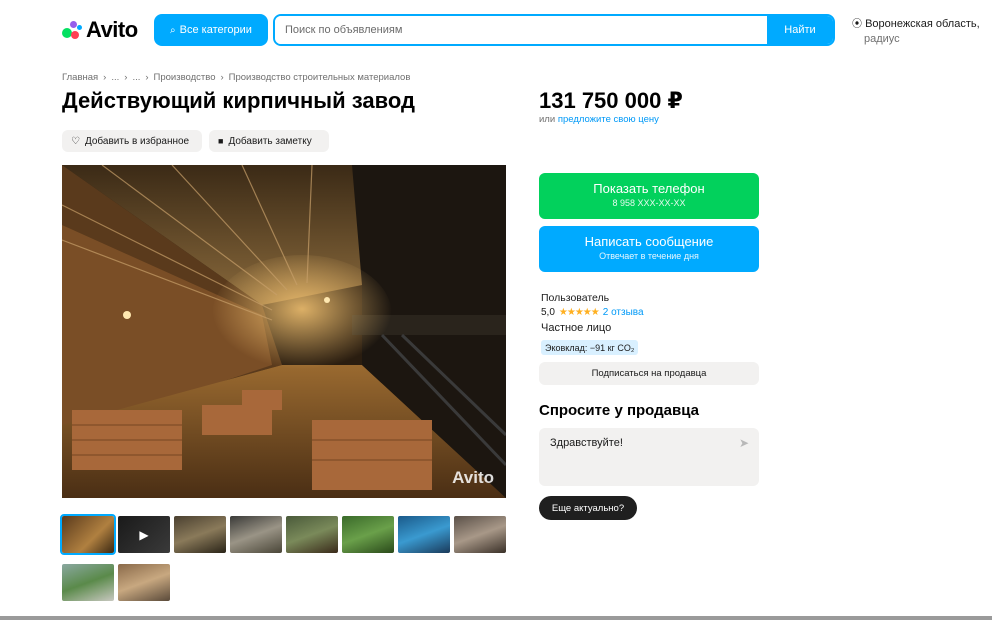 The image size is (992, 620). I want to click on masked-phone-number: 8 958 XXX-XX-XX, so click(649, 203).